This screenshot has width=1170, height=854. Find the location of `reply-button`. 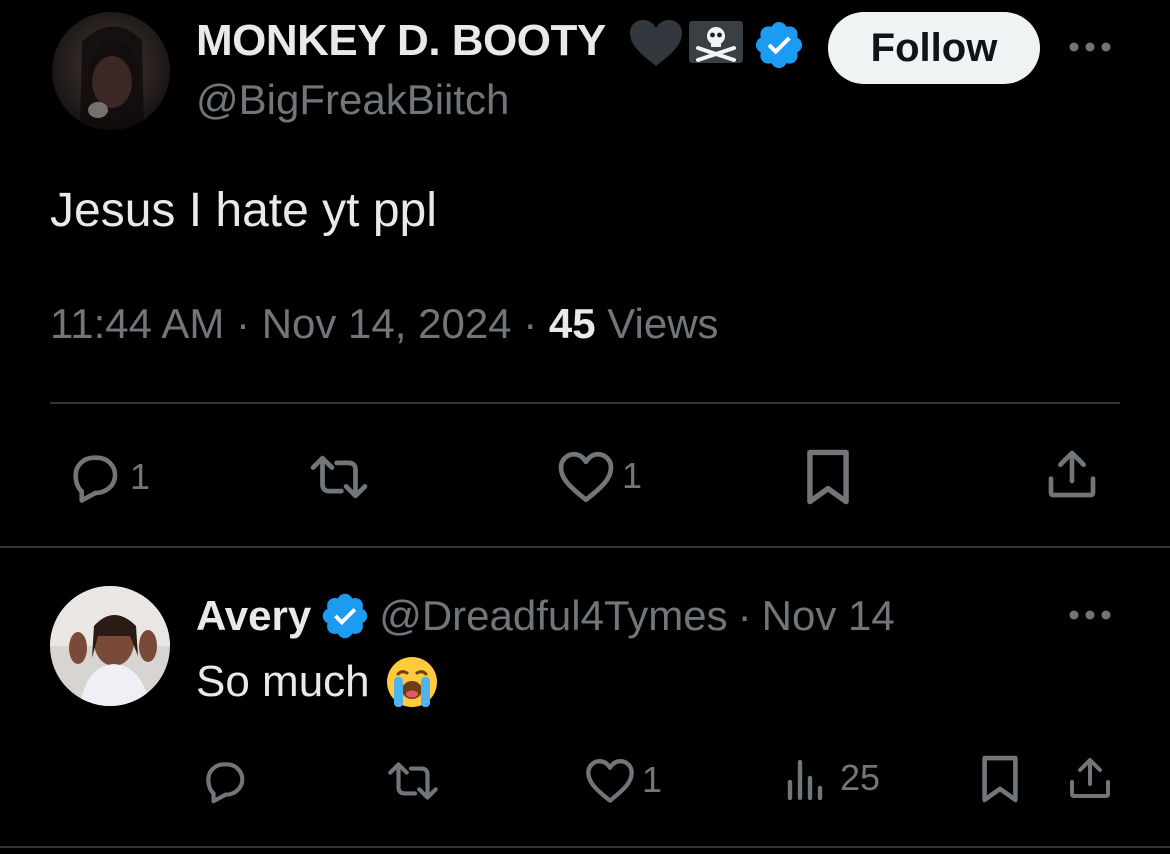

reply-button is located at coordinates (225, 781).